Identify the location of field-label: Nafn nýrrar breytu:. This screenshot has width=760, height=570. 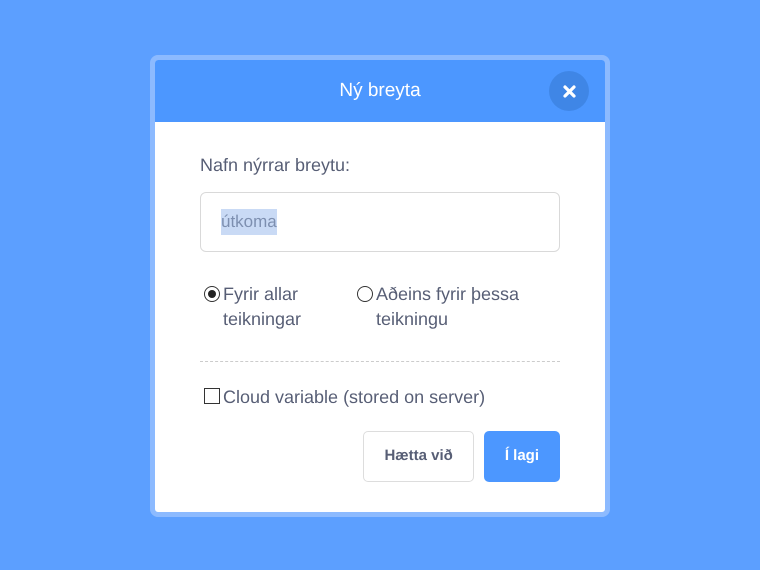
(276, 166).